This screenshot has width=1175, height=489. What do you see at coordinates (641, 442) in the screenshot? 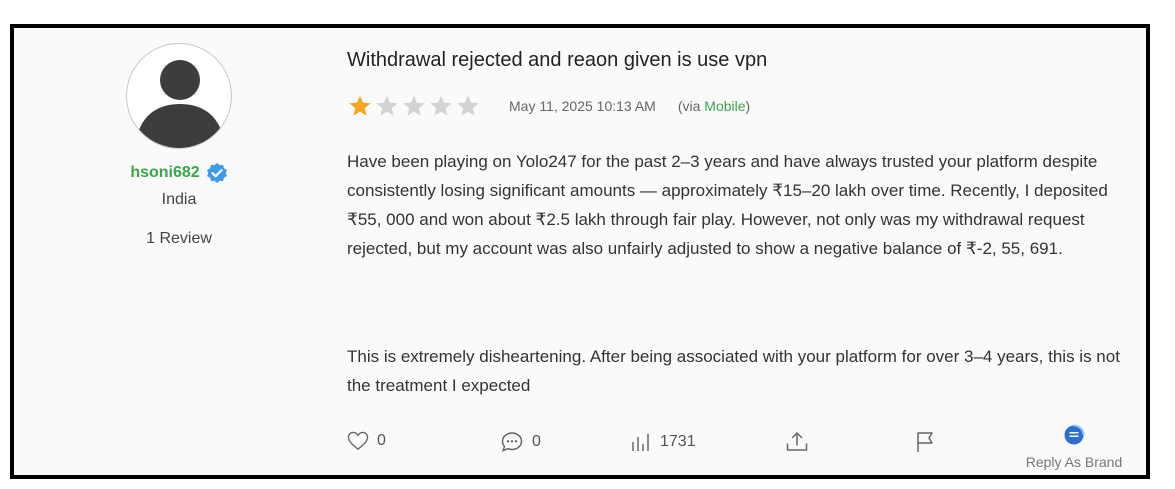
I see `bar-chart-icon` at bounding box center [641, 442].